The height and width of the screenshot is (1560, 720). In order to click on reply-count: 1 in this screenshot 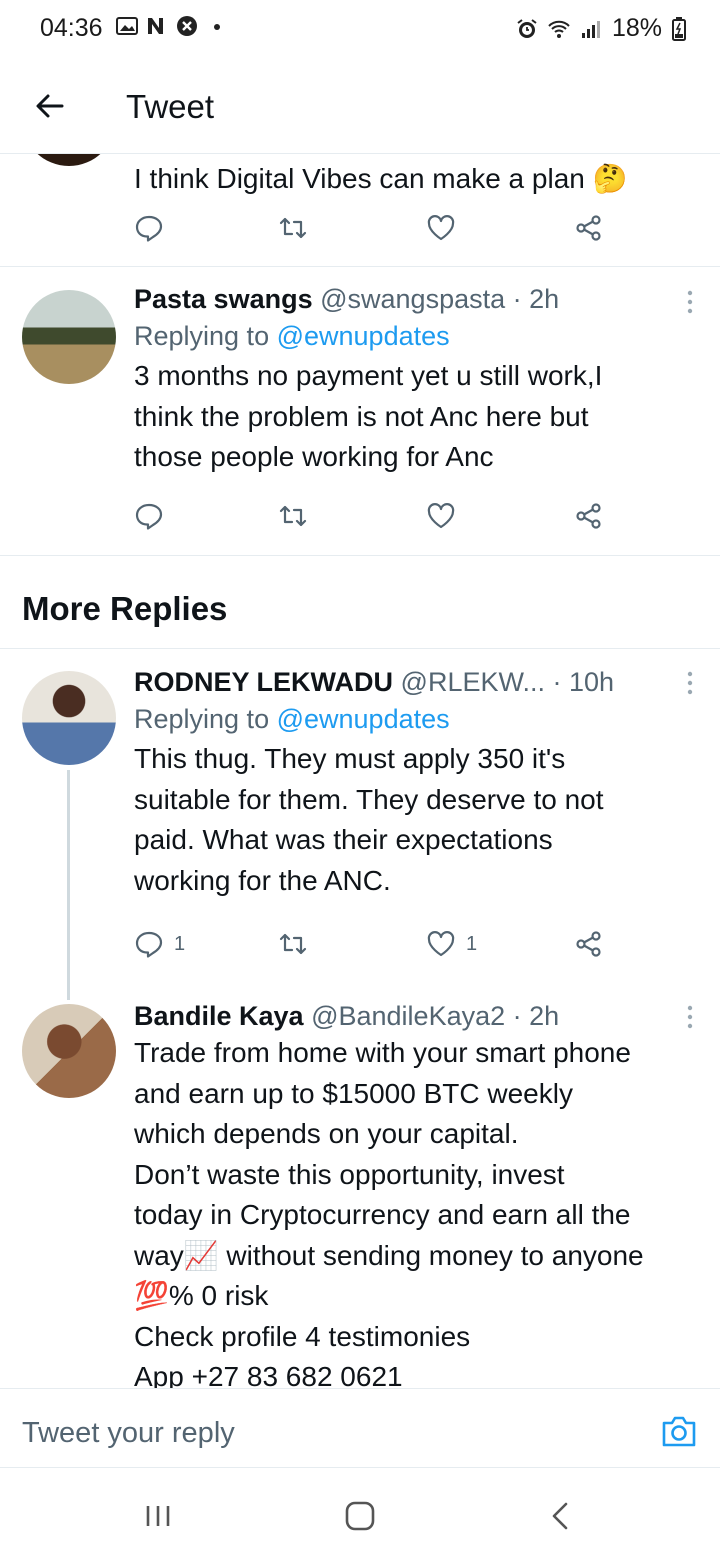, I will do `click(180, 943)`.